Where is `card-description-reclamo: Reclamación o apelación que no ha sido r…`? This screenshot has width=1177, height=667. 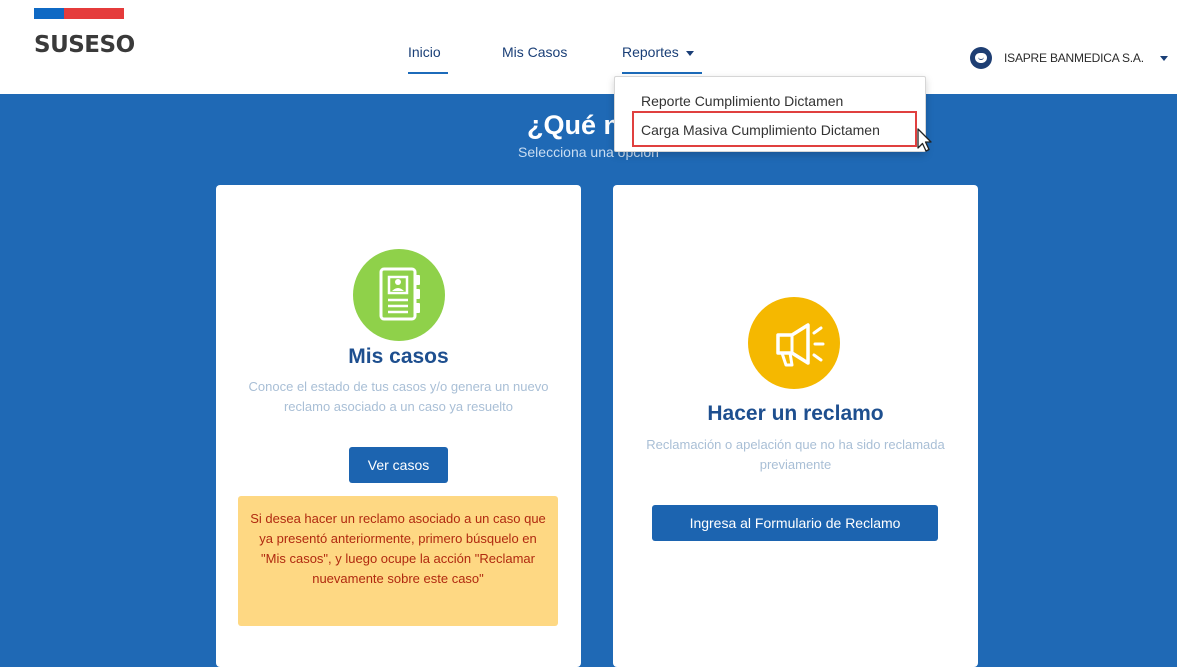
card-description-reclamo: Reclamación o apelación que no ha sido r… is located at coordinates (795, 454).